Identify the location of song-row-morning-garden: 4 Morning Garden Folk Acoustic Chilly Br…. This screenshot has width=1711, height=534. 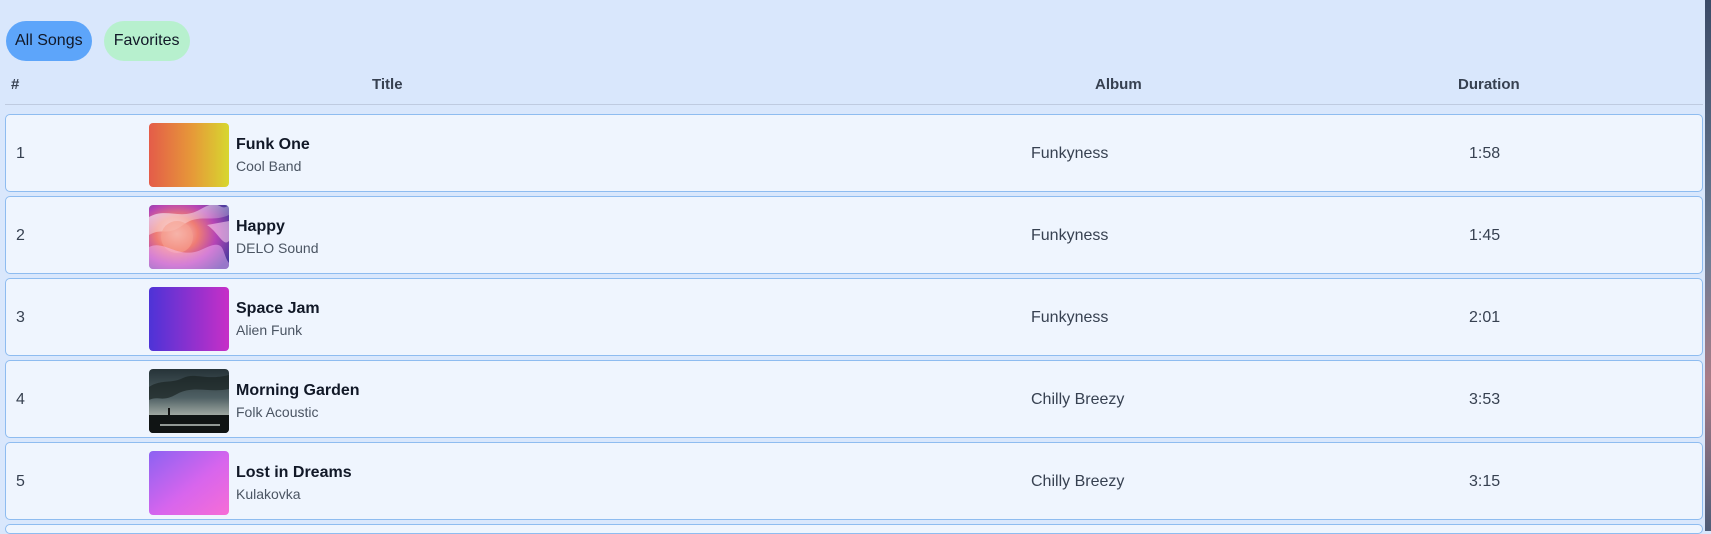
(854, 399).